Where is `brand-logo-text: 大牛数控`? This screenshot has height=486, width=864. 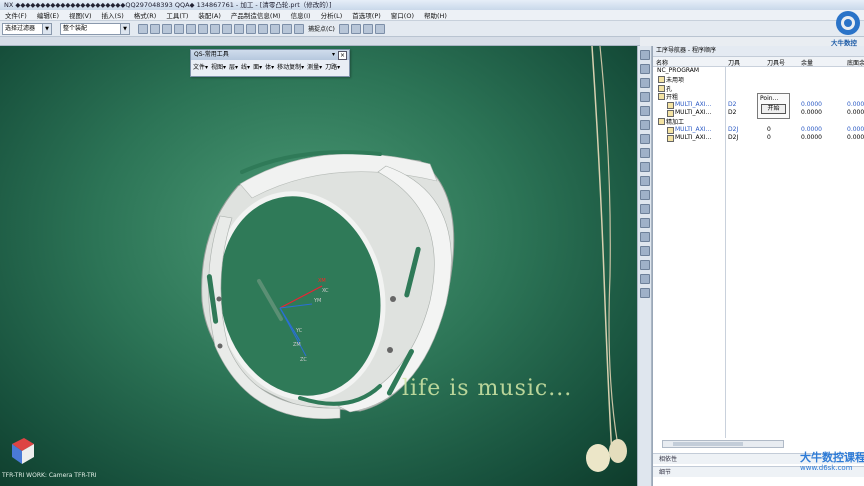
brand-logo-text: 大牛数控 is located at coordinates (844, 43).